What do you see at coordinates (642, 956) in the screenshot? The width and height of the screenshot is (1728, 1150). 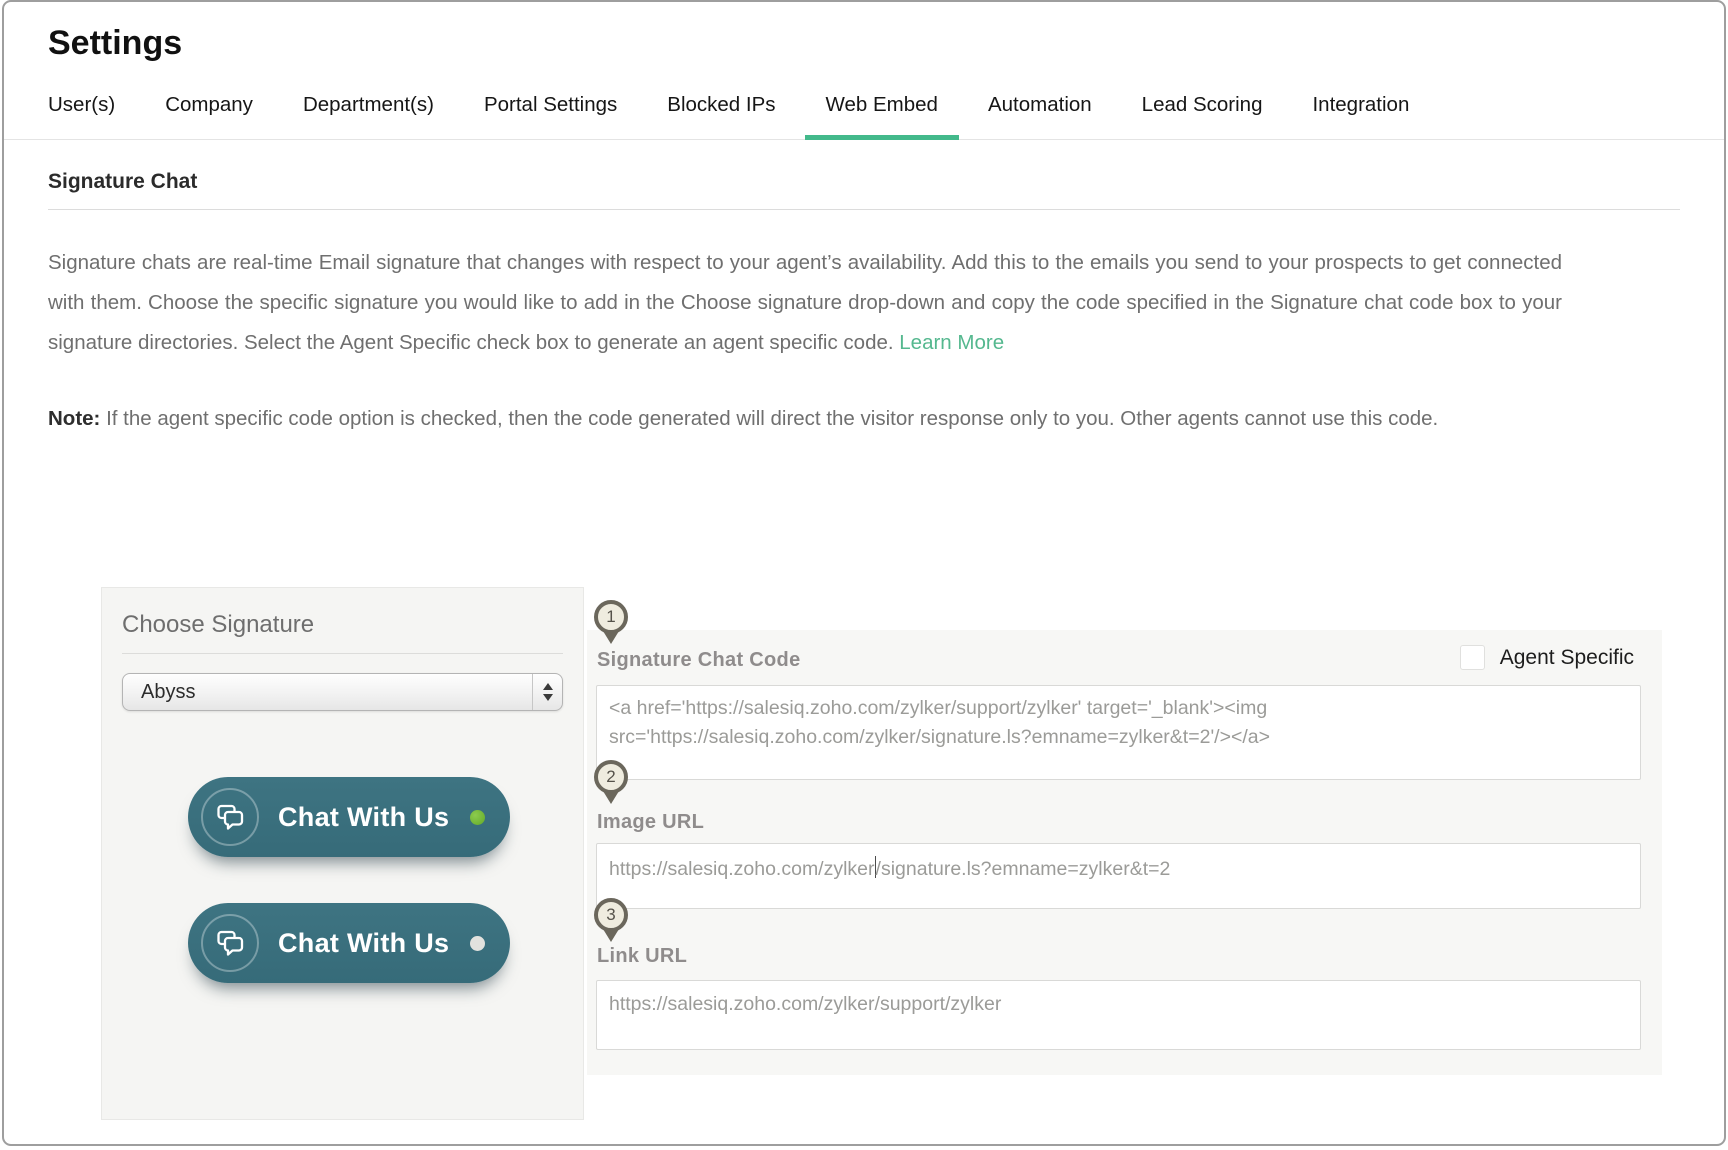 I see `link-url-label: Link URL` at bounding box center [642, 956].